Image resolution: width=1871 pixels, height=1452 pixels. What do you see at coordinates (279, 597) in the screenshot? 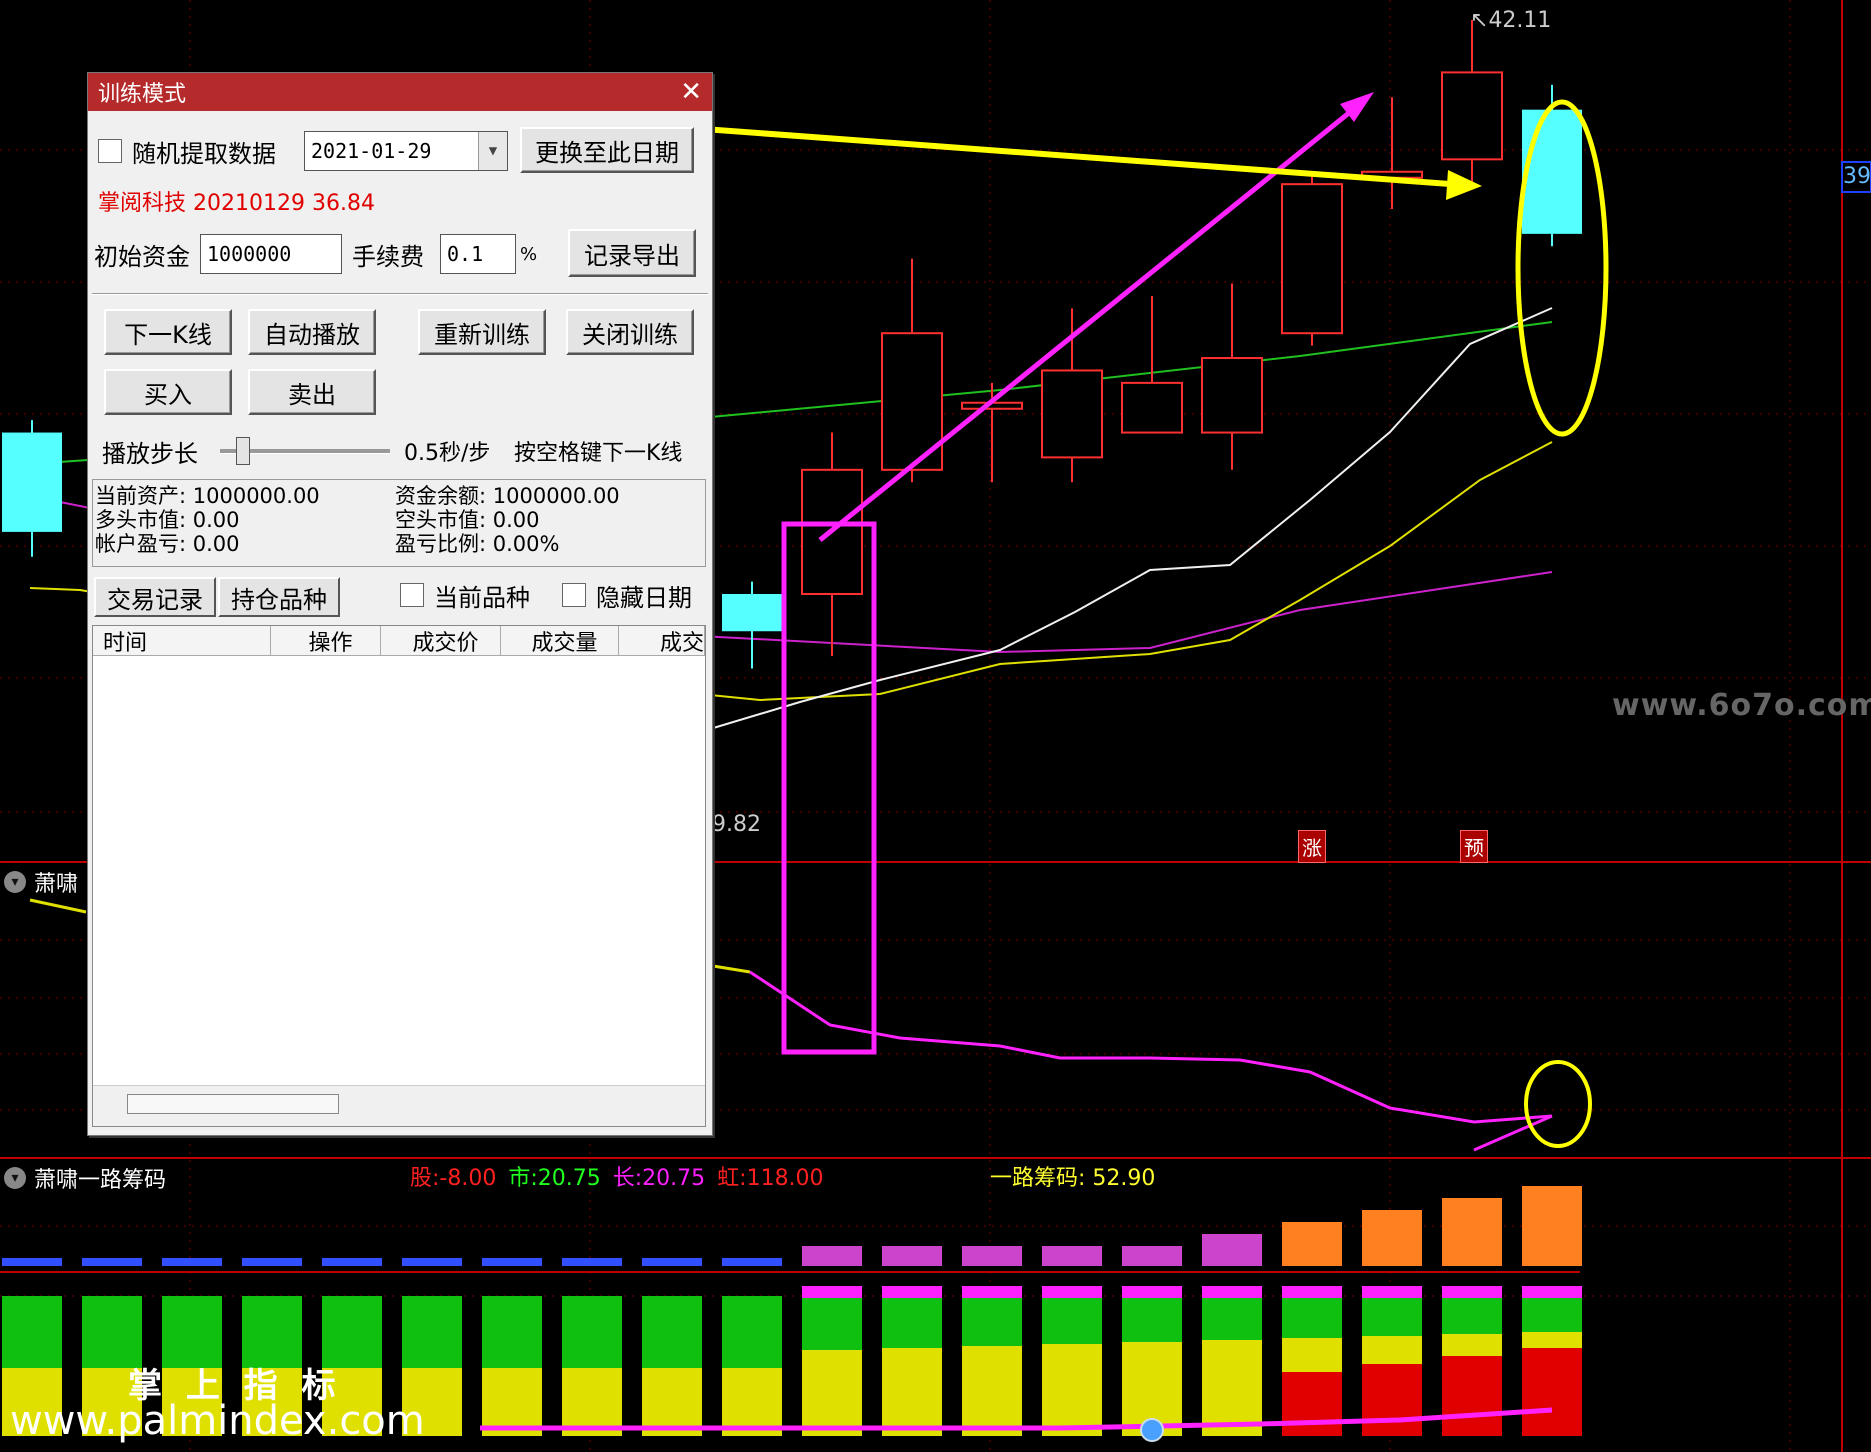
I see `tab-positions: 持仓品种` at bounding box center [279, 597].